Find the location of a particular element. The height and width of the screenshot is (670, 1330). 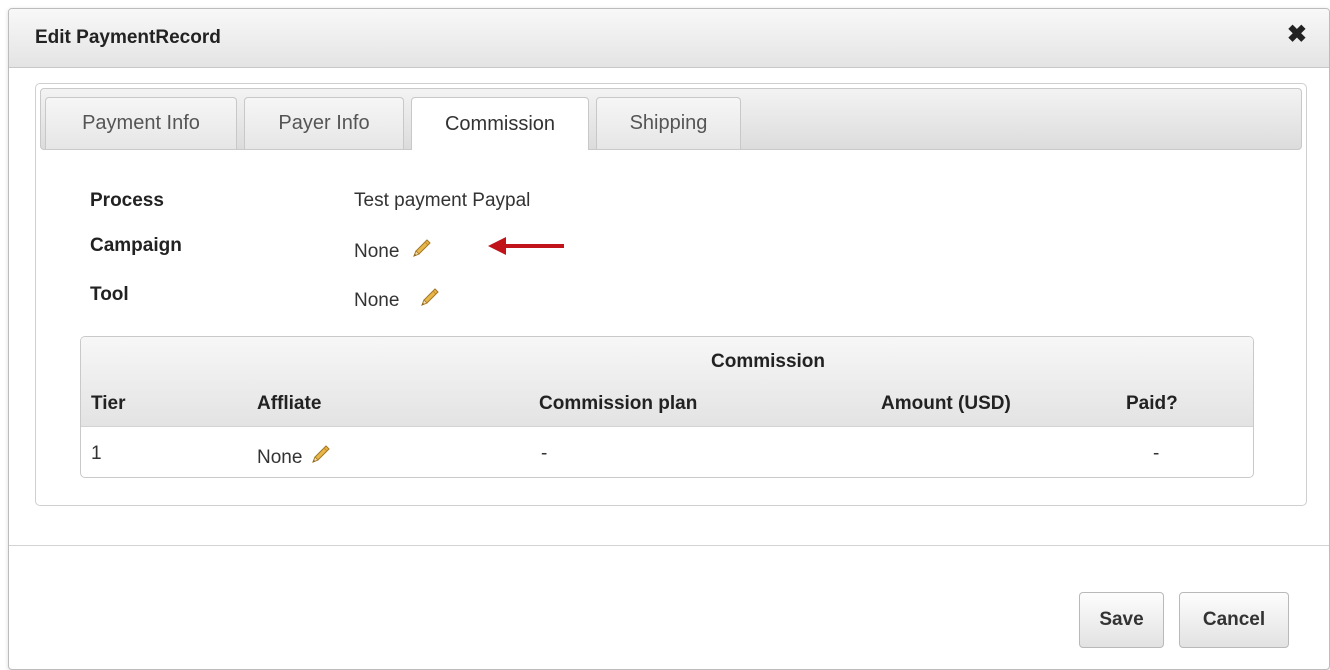

campaign-value: None is located at coordinates (377, 251).